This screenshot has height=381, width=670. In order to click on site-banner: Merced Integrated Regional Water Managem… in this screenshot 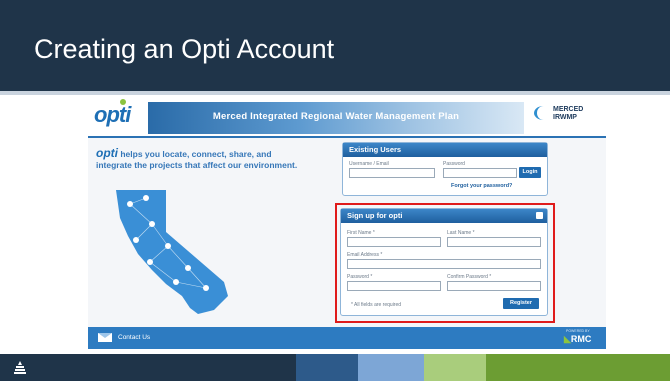, I will do `click(336, 118)`.